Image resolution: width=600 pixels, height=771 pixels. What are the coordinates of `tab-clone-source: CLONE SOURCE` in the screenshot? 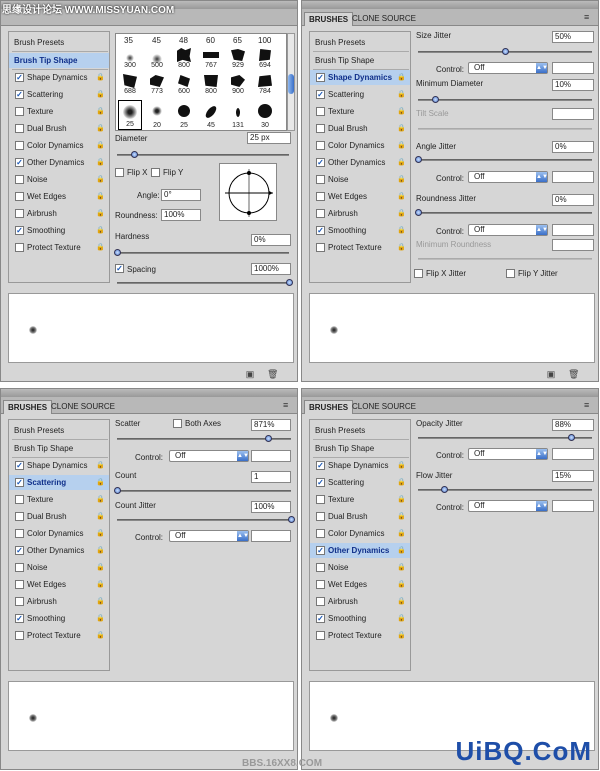 It's located at (384, 19).